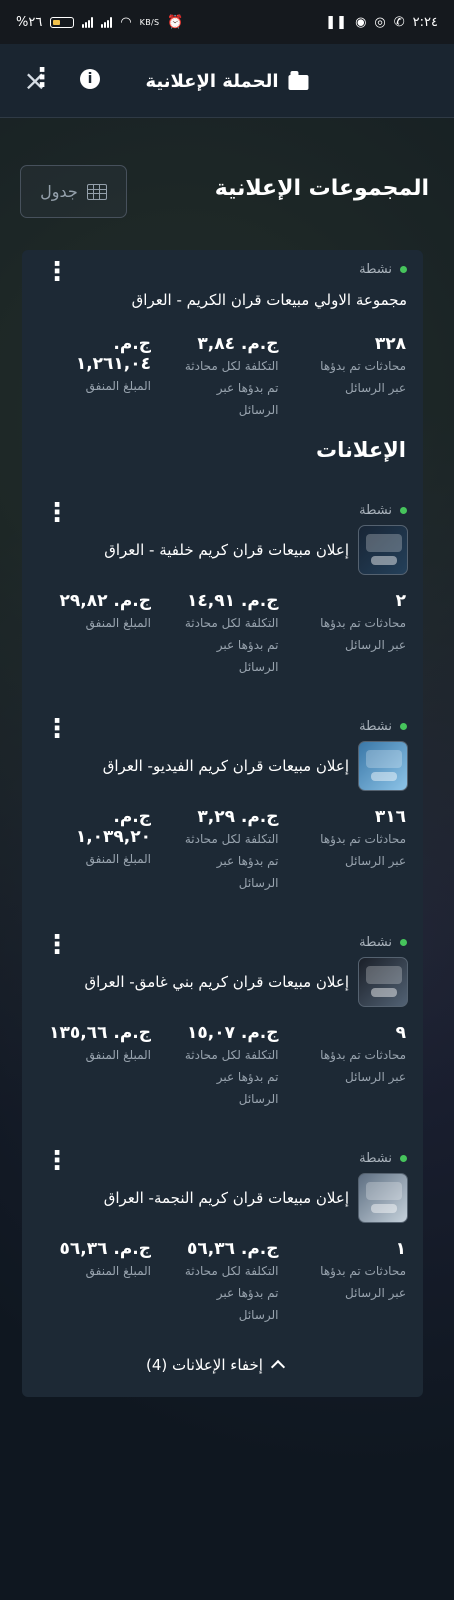 This screenshot has width=454, height=1600. I want to click on info-icon: i, so click(90, 79).